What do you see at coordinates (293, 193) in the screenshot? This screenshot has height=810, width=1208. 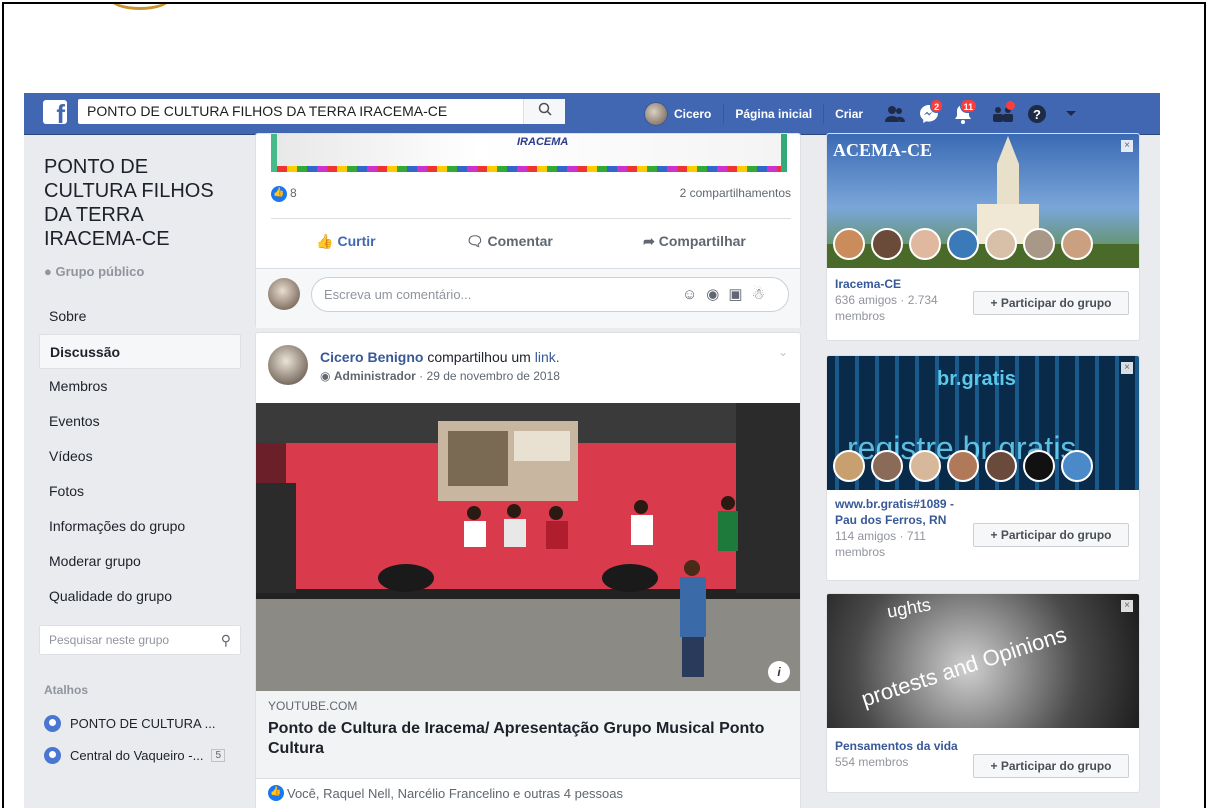 I see `like-count-number: 8` at bounding box center [293, 193].